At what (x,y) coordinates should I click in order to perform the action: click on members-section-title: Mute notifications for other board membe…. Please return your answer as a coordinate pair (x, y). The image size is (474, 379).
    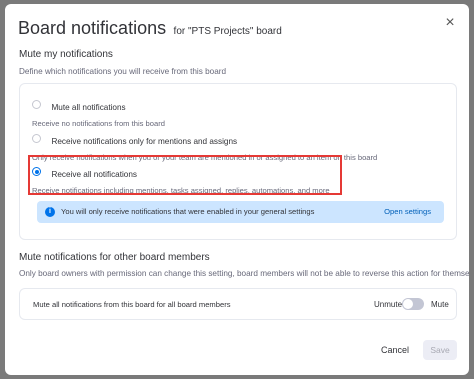
    Looking at the image, I should click on (114, 257).